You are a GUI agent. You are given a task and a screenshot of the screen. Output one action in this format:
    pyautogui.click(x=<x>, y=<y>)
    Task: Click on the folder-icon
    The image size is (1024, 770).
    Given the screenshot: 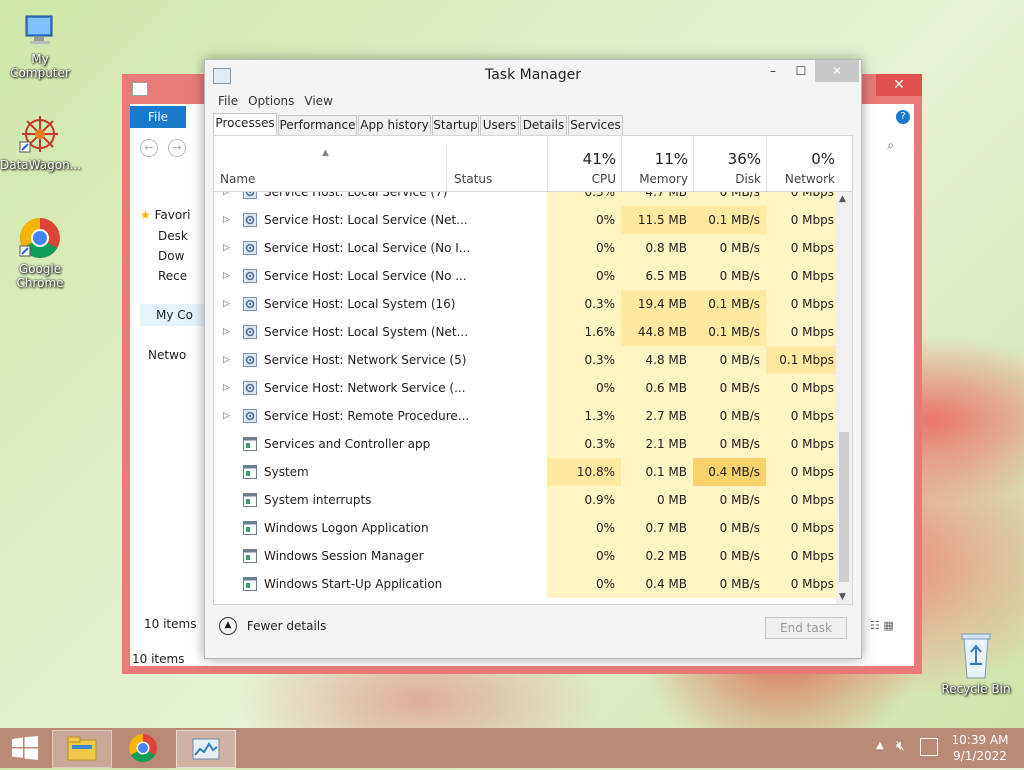 What is the action you would take?
    pyautogui.click(x=82, y=748)
    